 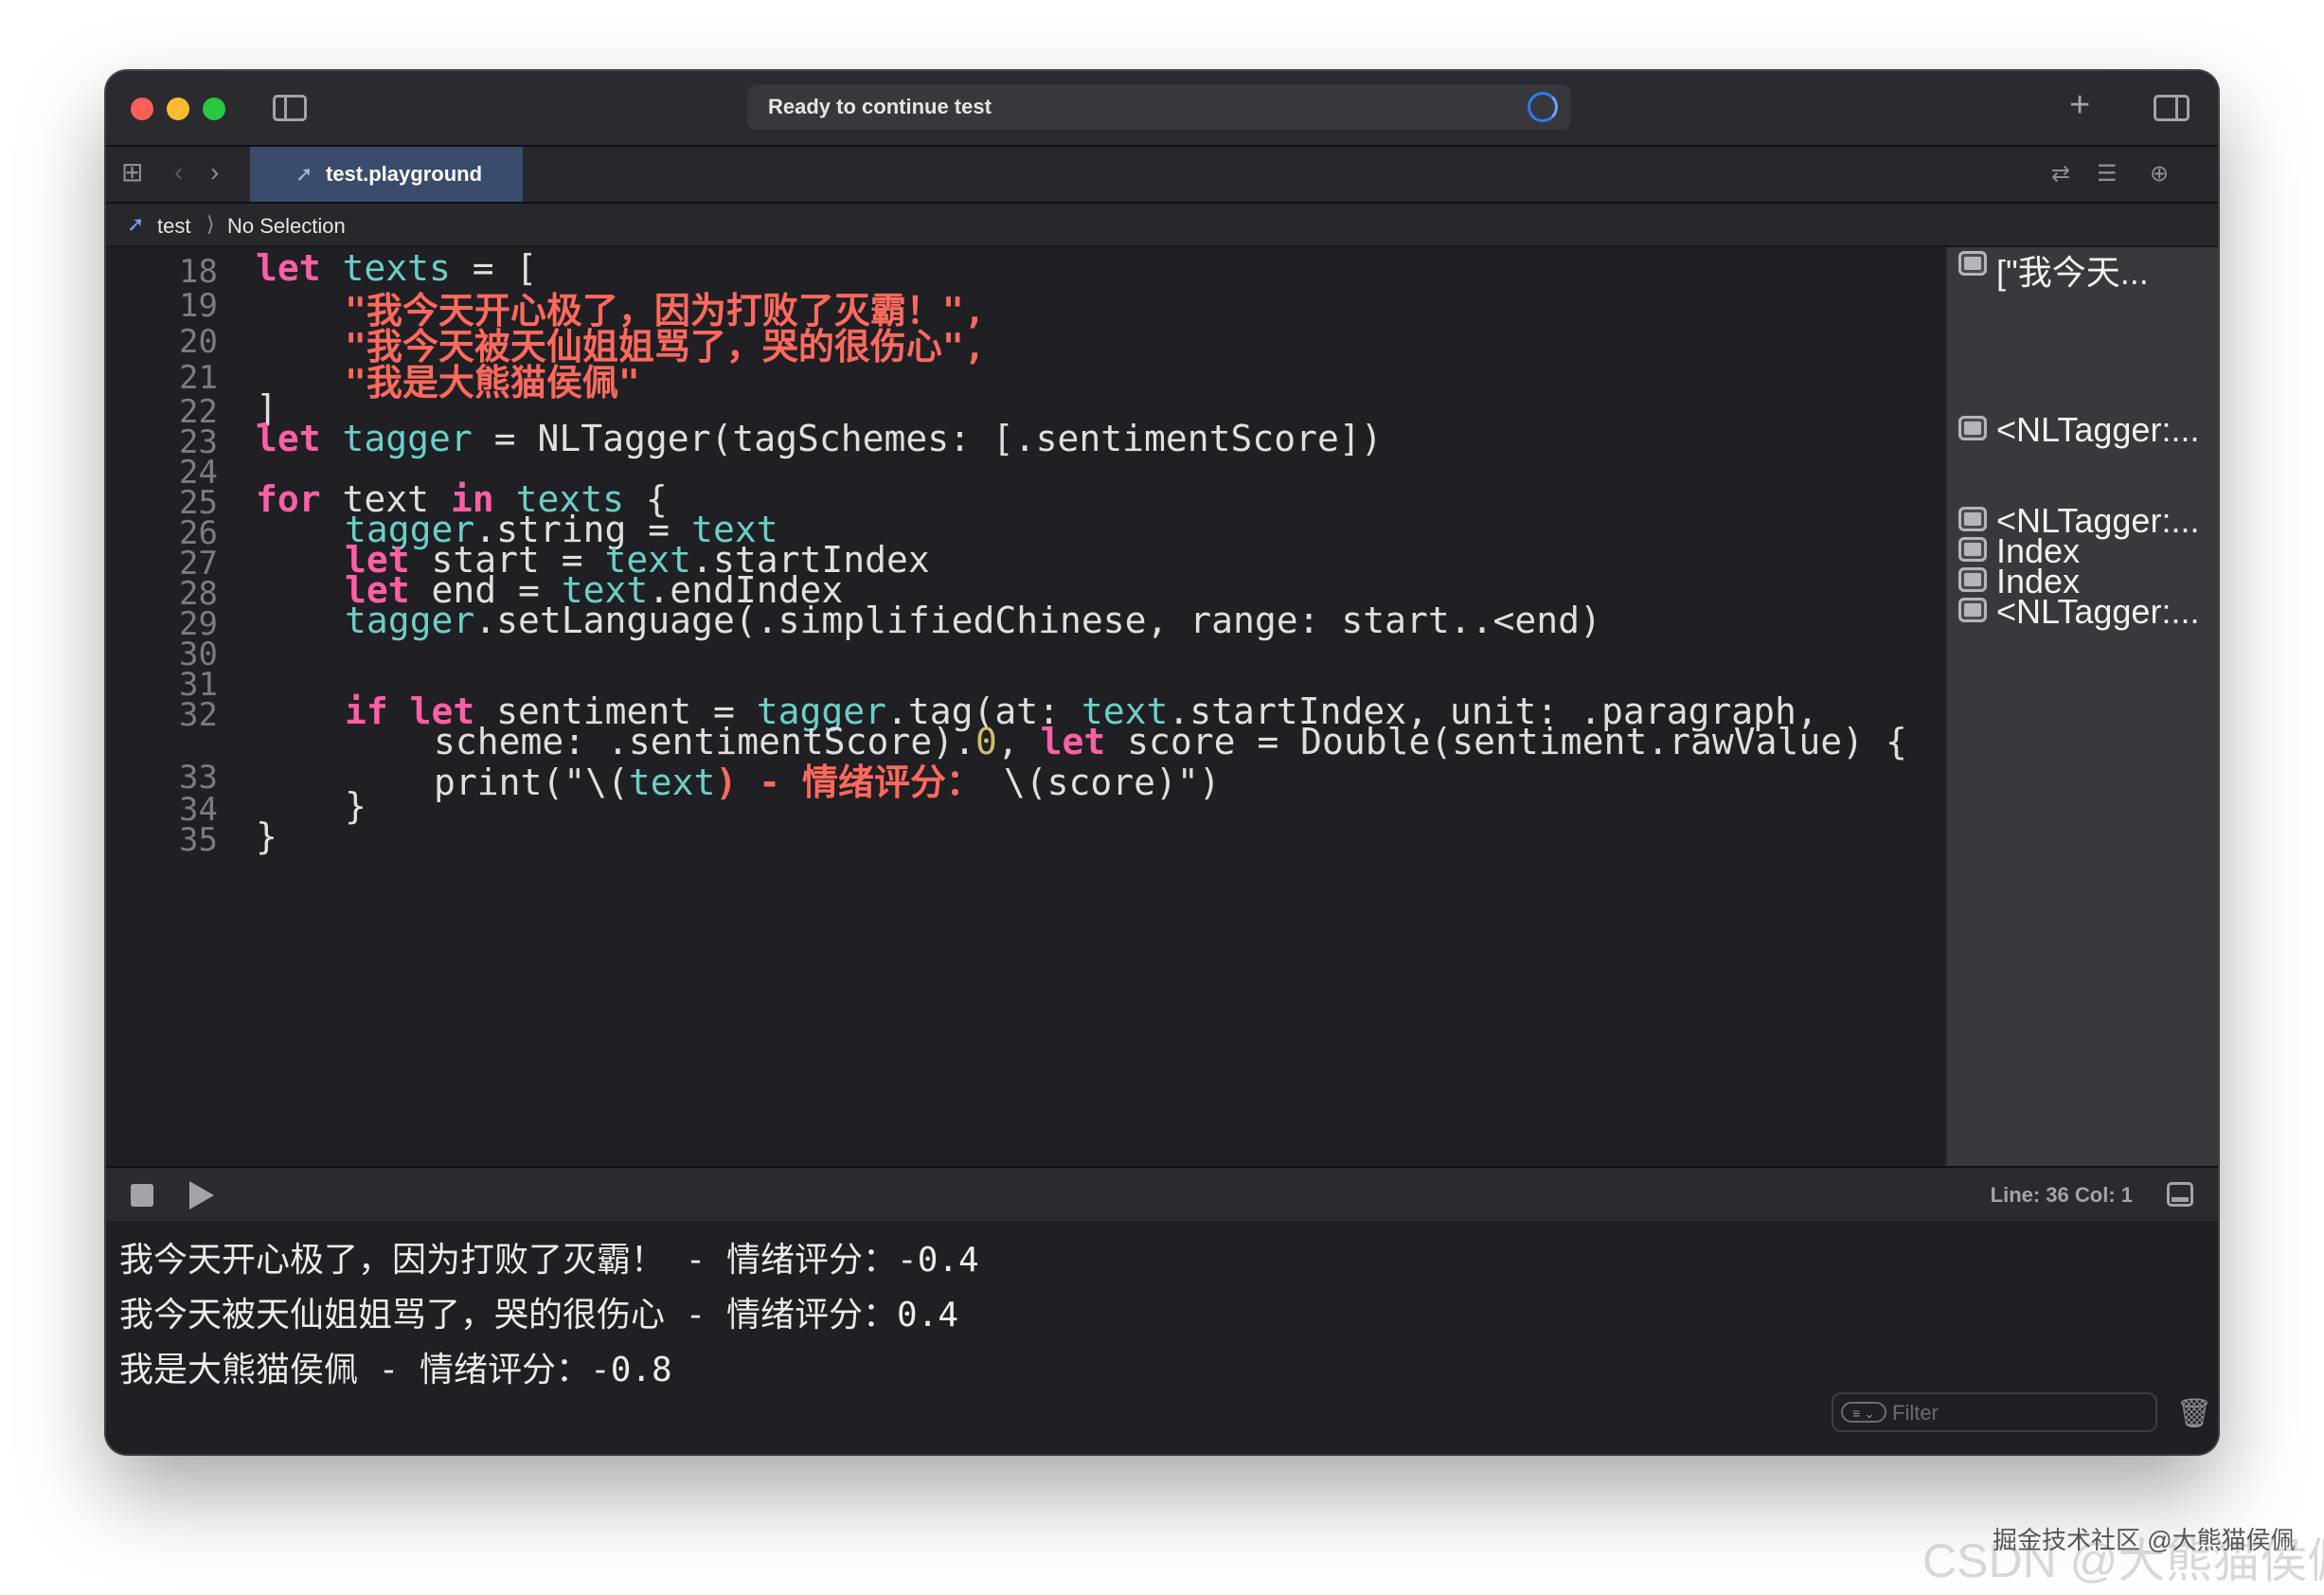 What do you see at coordinates (289, 499) in the screenshot?
I see `keyword: for` at bounding box center [289, 499].